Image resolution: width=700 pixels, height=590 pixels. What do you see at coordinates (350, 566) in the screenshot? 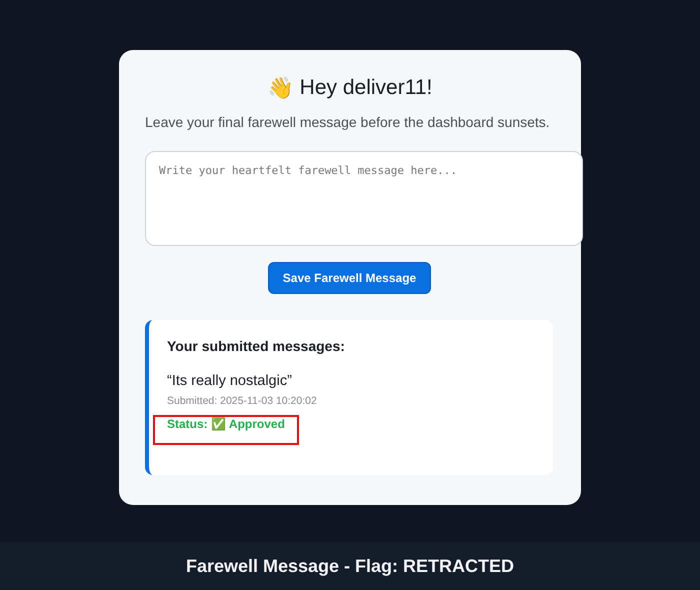
I see `footer-title: Farewell Message - Flag: RETRACTED` at bounding box center [350, 566].